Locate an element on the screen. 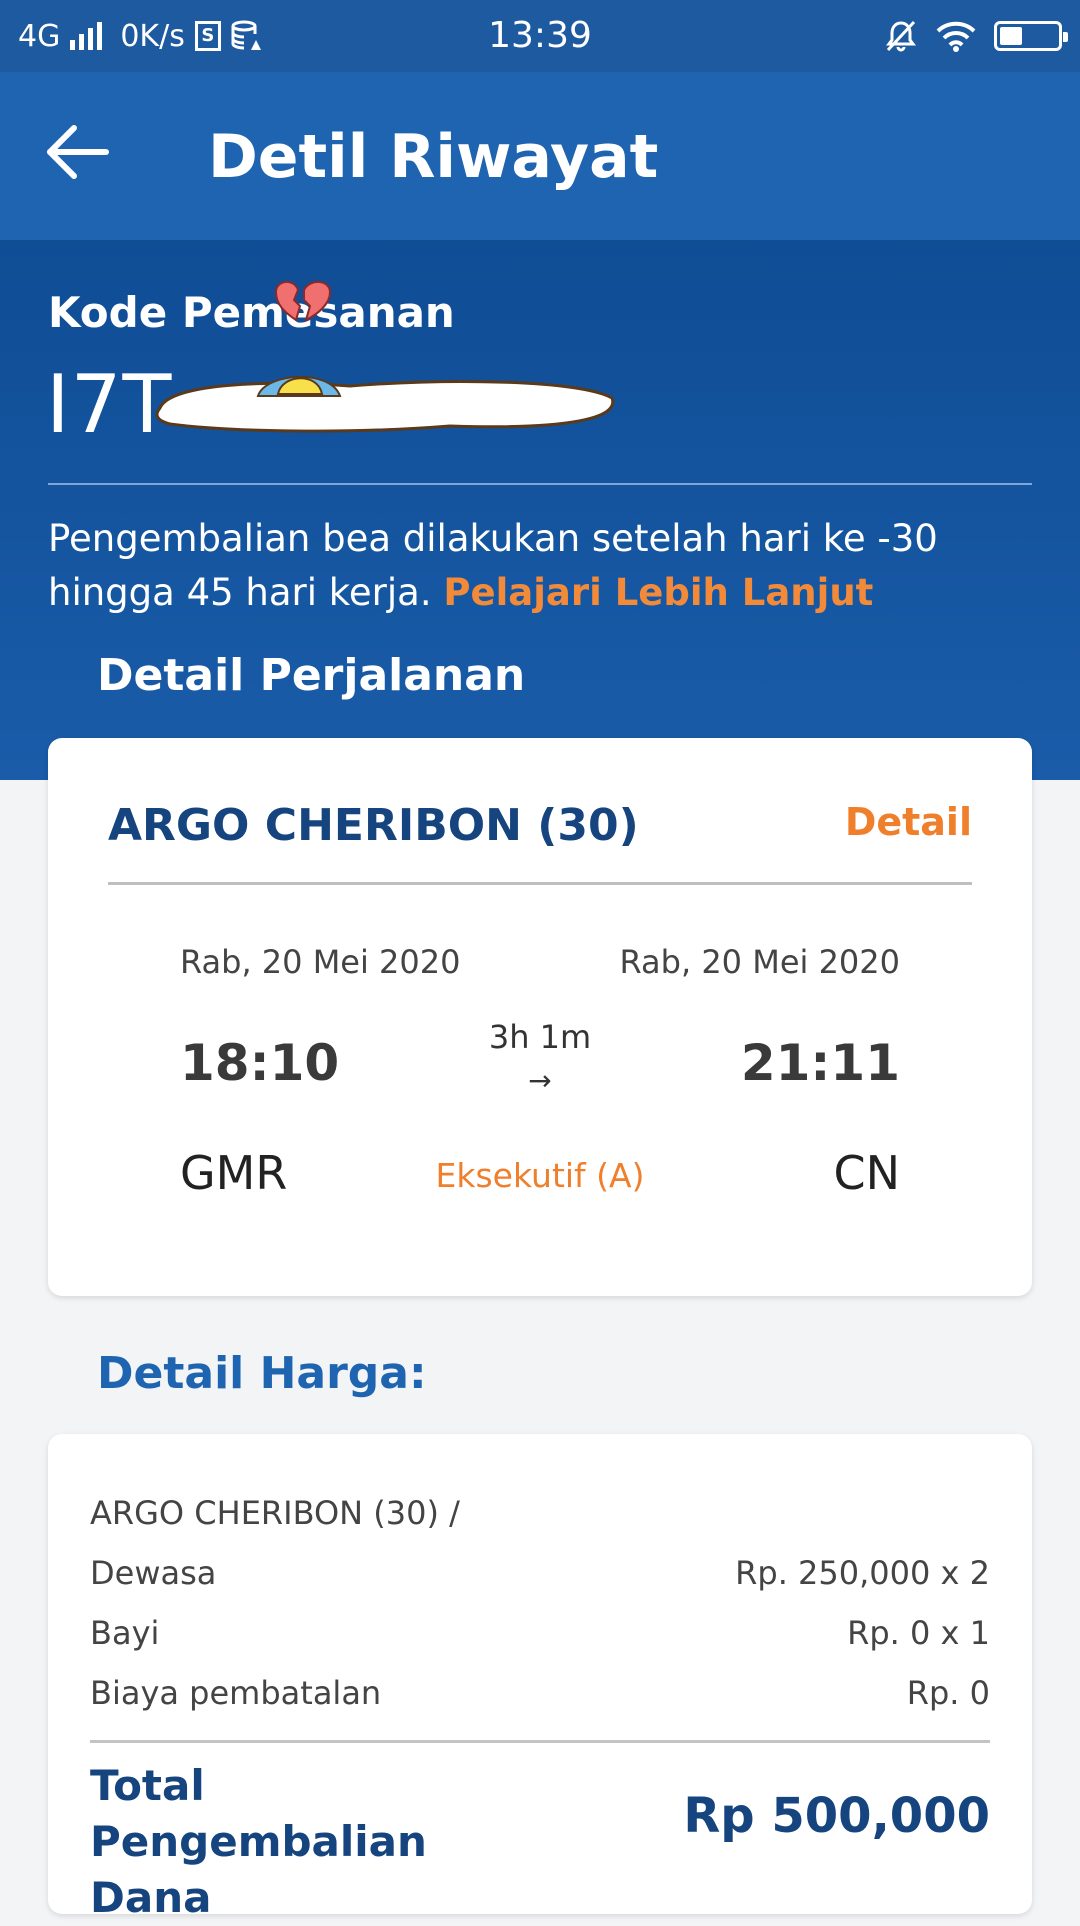  train-name: ARGO CHERIBON (30) is located at coordinates (373, 825).